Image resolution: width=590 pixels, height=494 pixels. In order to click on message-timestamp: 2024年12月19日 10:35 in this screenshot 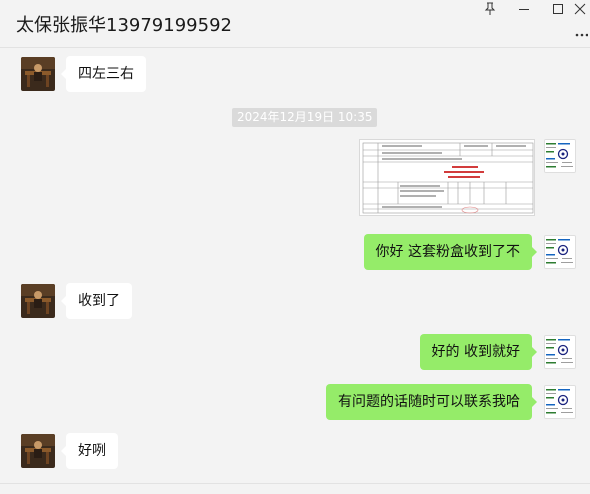, I will do `click(305, 117)`.